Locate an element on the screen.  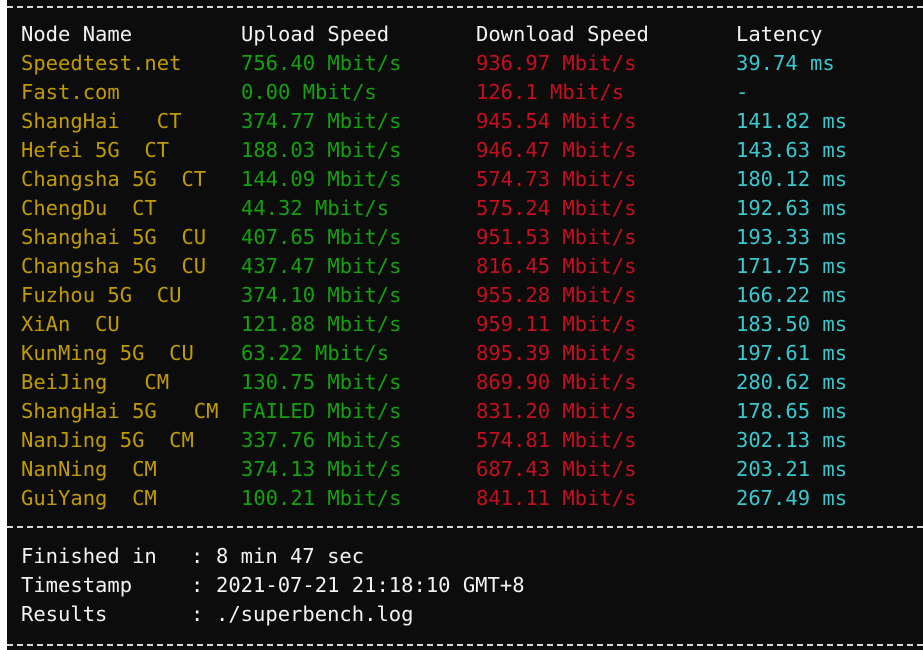
upload-speed-cell: 437.47 Mbit/s is located at coordinates (321, 266).